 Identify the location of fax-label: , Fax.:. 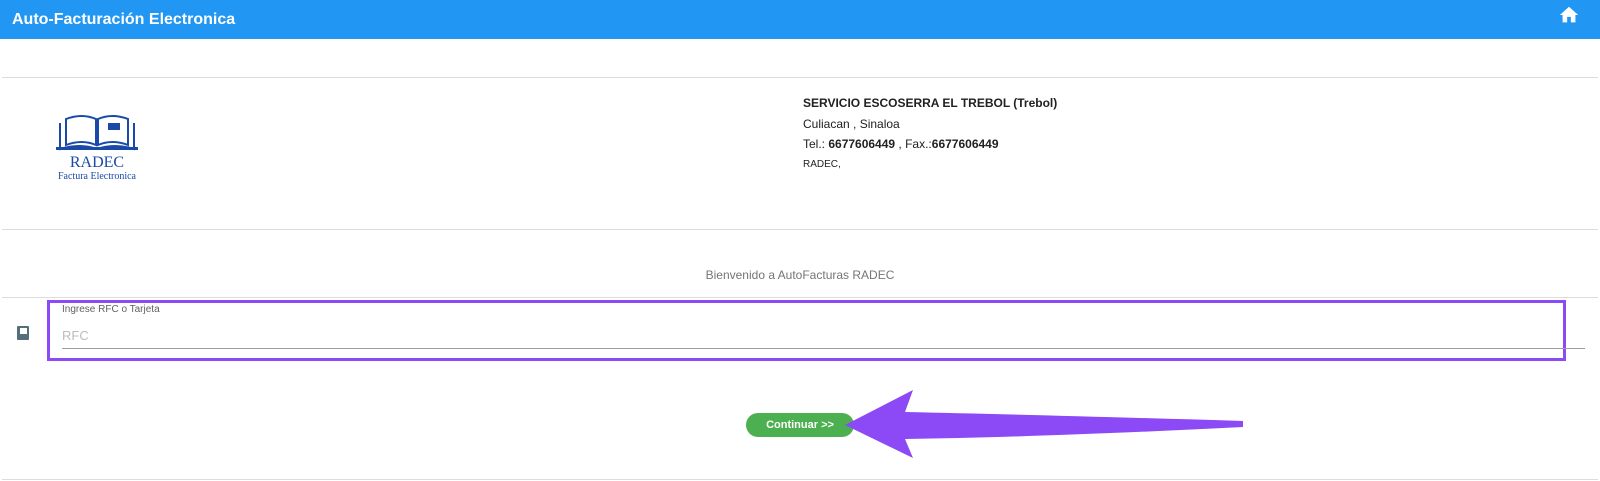
(913, 144).